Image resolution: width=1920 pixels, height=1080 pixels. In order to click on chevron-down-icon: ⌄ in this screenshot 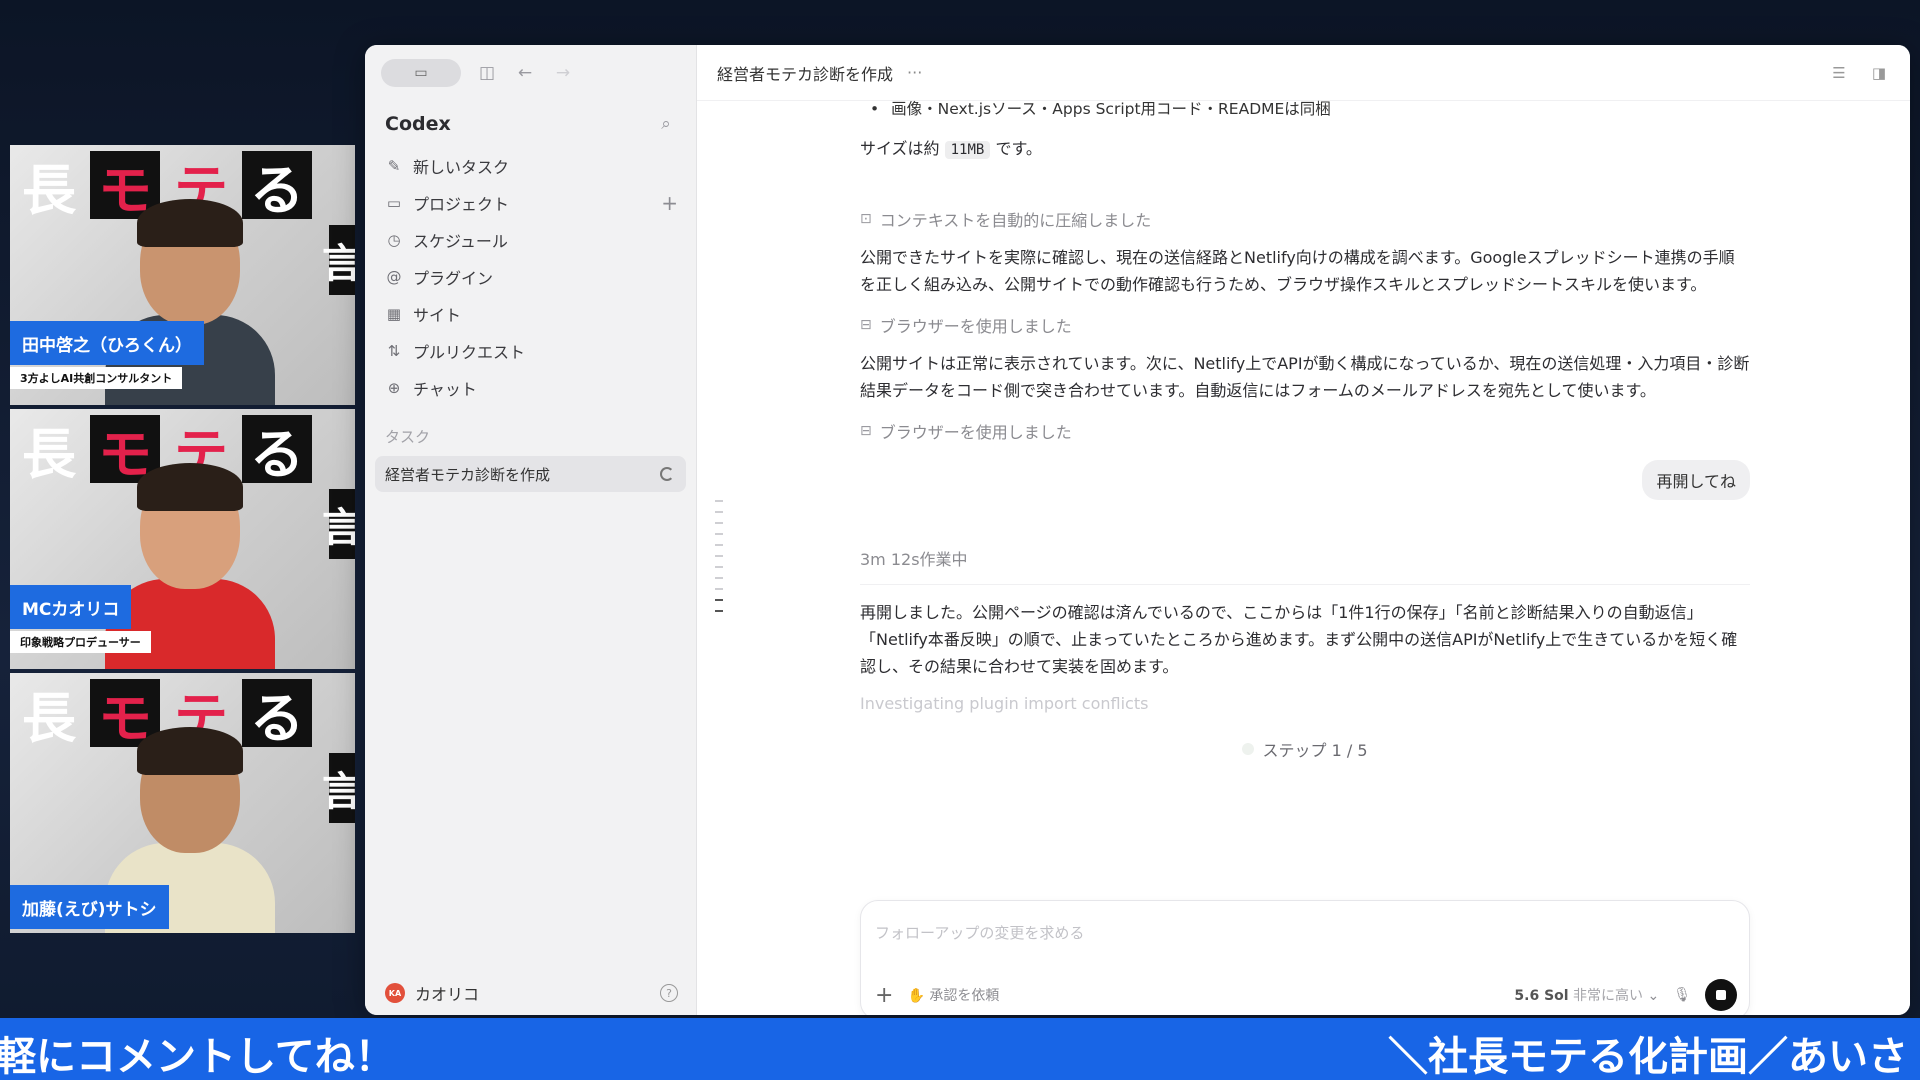, I will do `click(1653, 996)`.